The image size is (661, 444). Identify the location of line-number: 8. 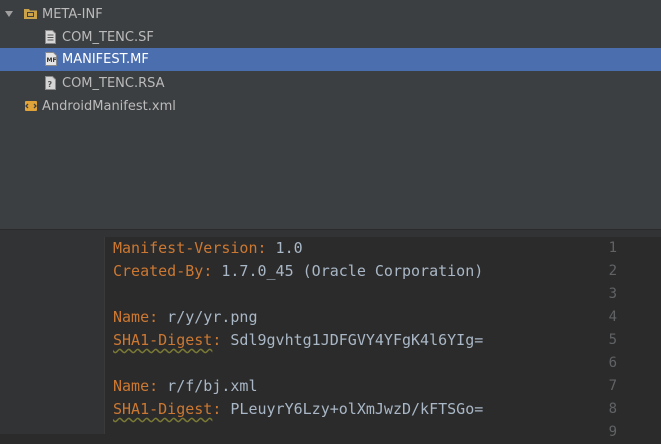
(612, 409).